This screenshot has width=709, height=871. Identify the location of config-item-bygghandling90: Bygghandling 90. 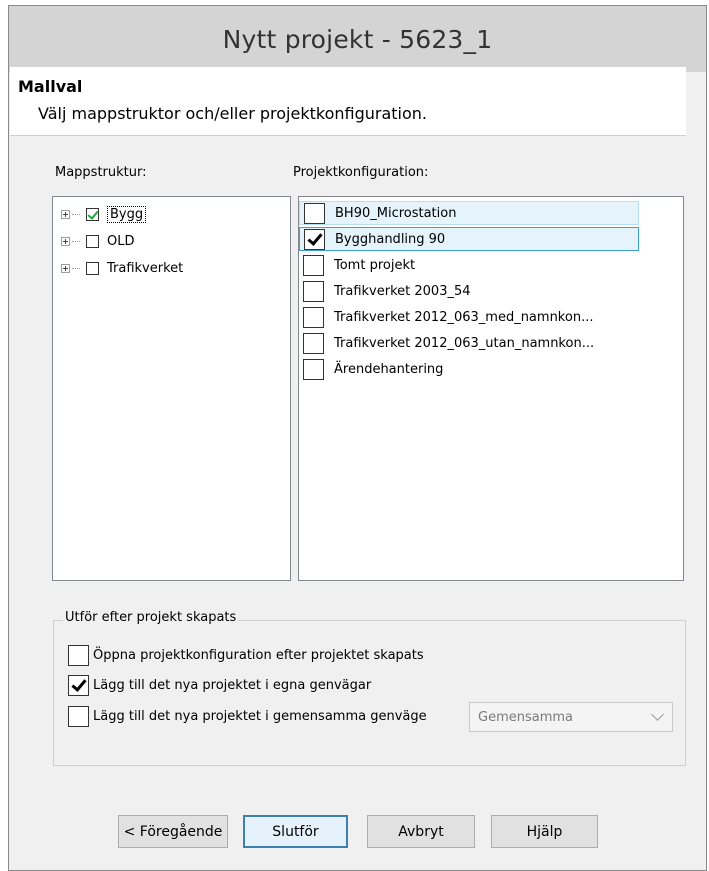
(469, 239).